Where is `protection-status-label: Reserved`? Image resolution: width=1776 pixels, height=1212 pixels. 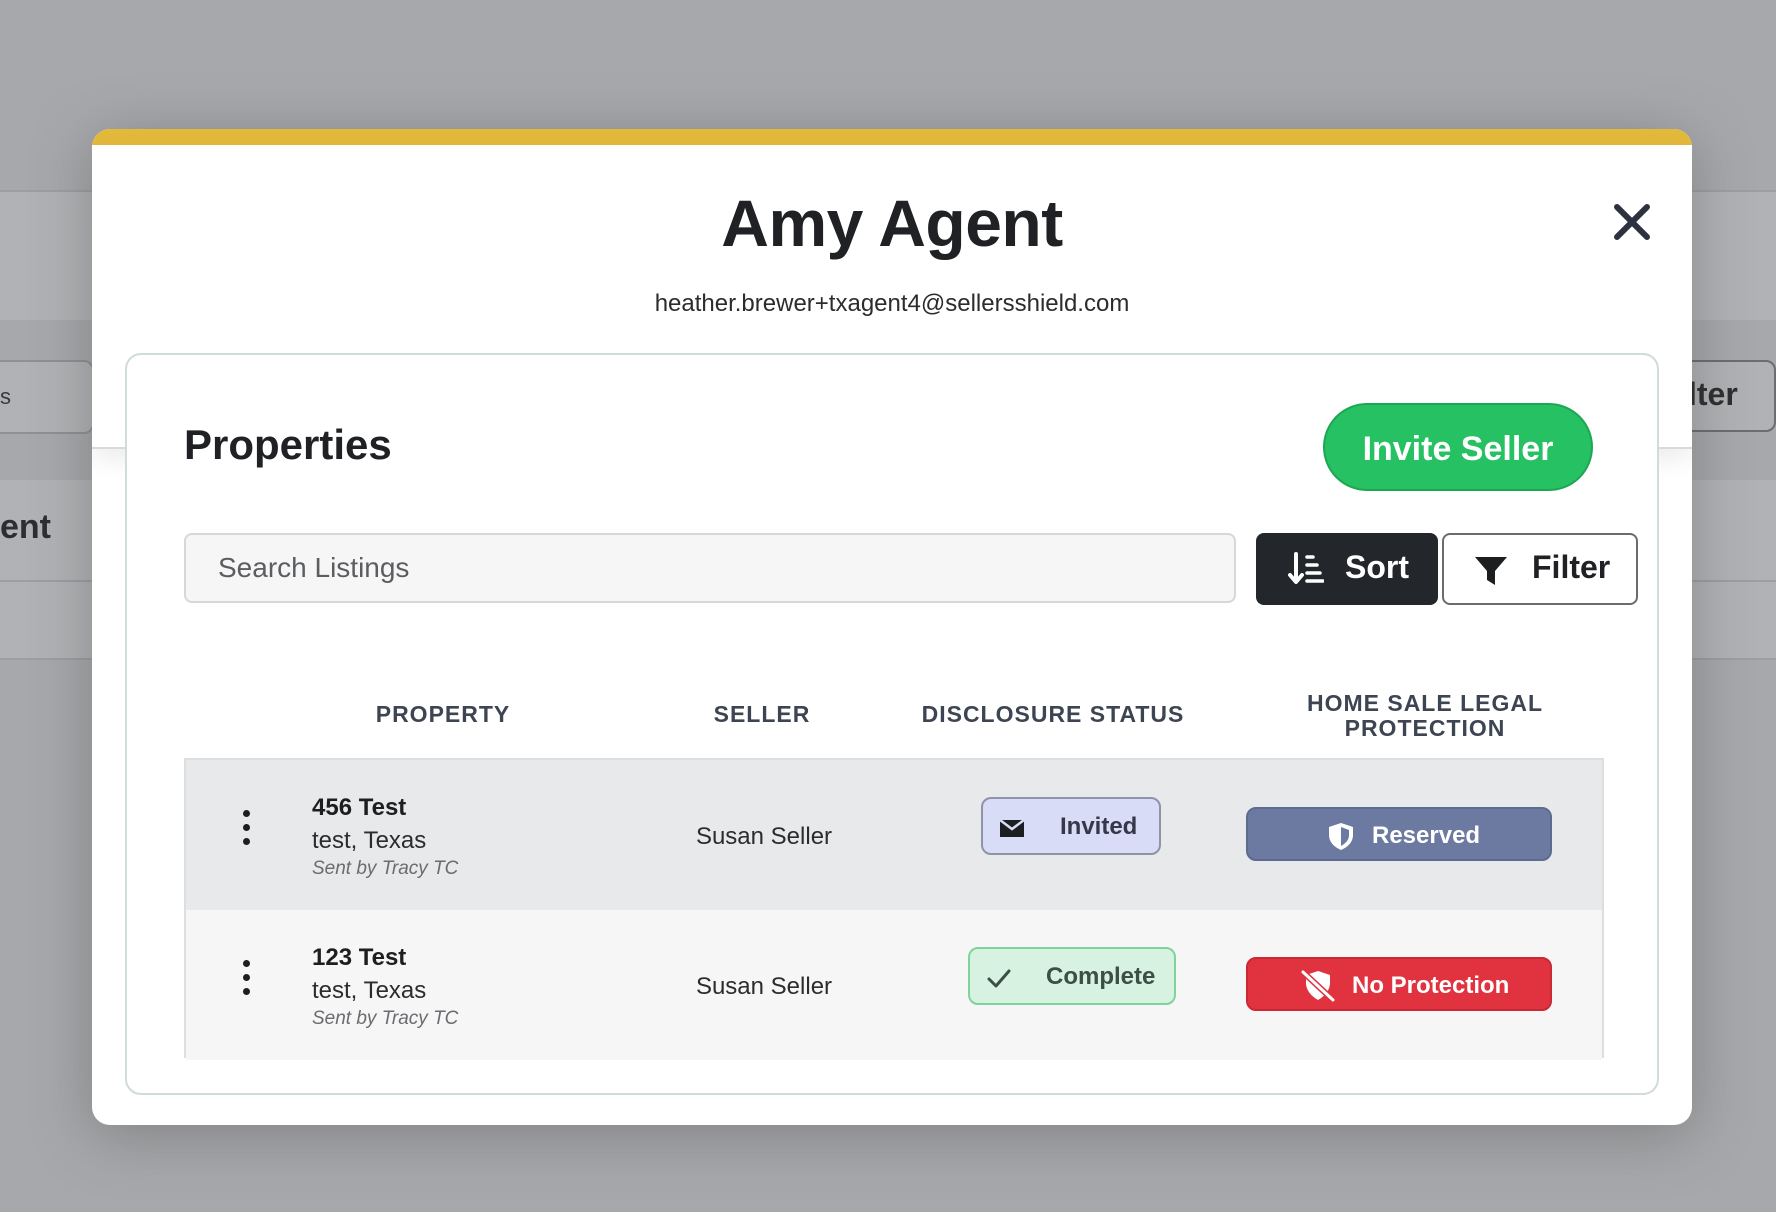
protection-status-label: Reserved is located at coordinates (1426, 835).